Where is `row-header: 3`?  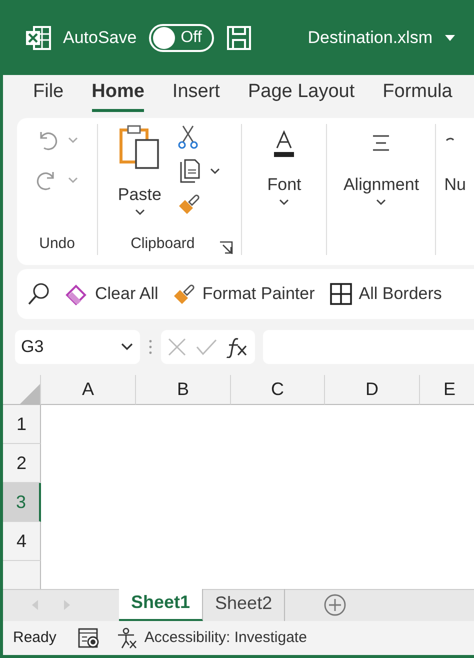 row-header: 3 is located at coordinates (22, 502).